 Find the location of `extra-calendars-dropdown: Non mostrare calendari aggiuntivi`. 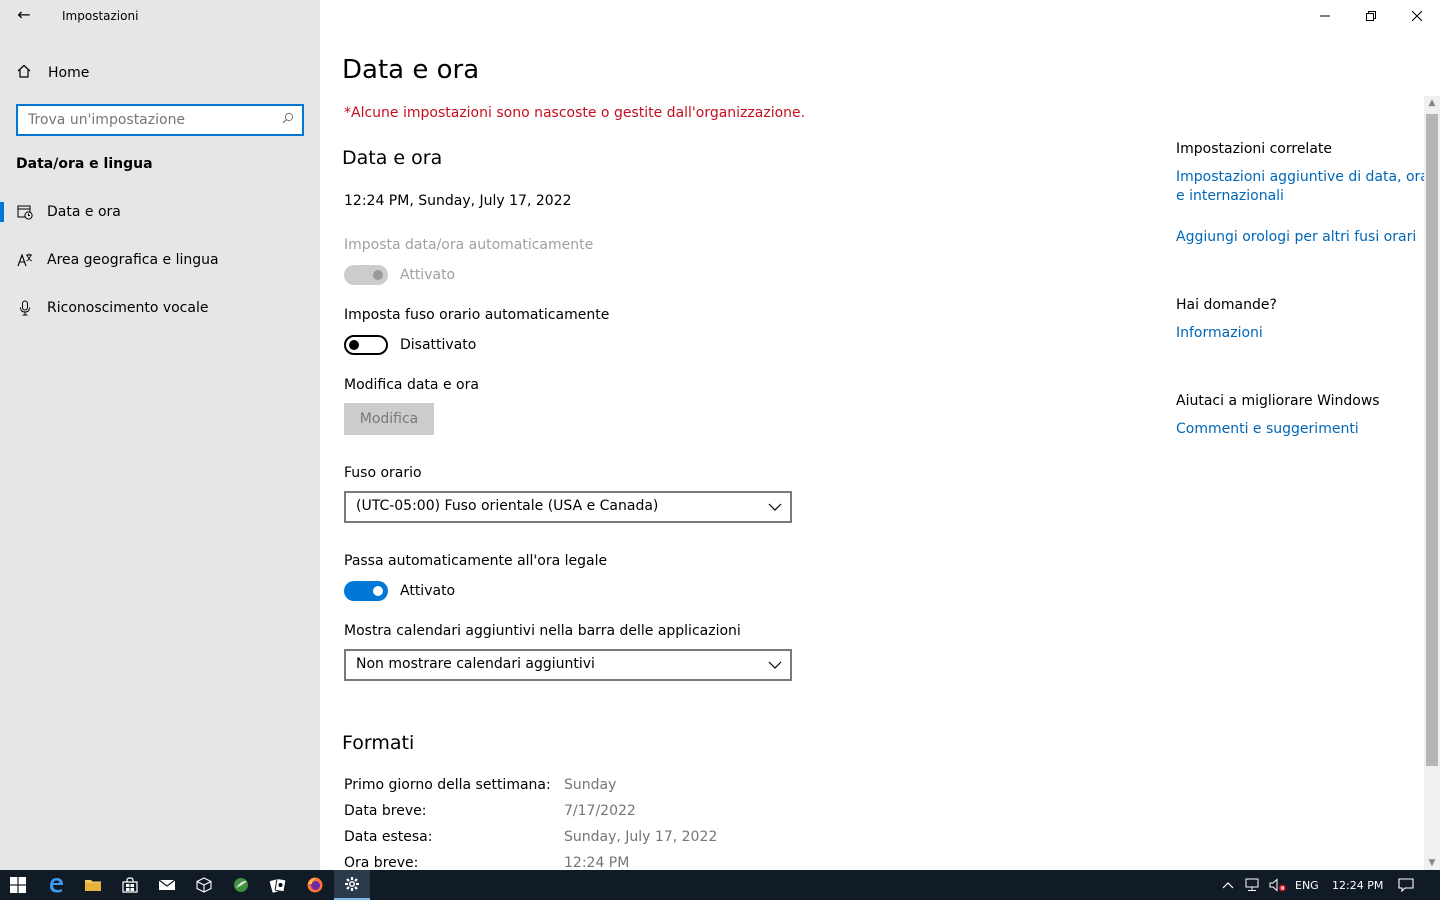

extra-calendars-dropdown: Non mostrare calendari aggiuntivi is located at coordinates (568, 665).